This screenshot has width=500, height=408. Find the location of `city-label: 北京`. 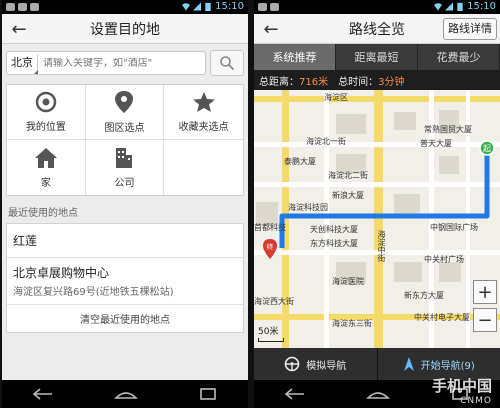

city-label: 北京 is located at coordinates (22, 62).